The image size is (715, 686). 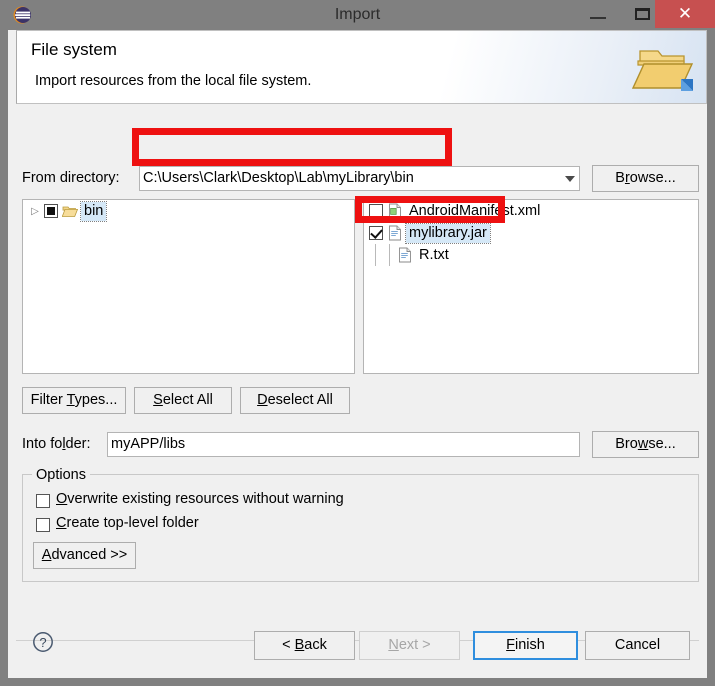 What do you see at coordinates (48, 400) in the screenshot?
I see `filter-types-pre: Filter` at bounding box center [48, 400].